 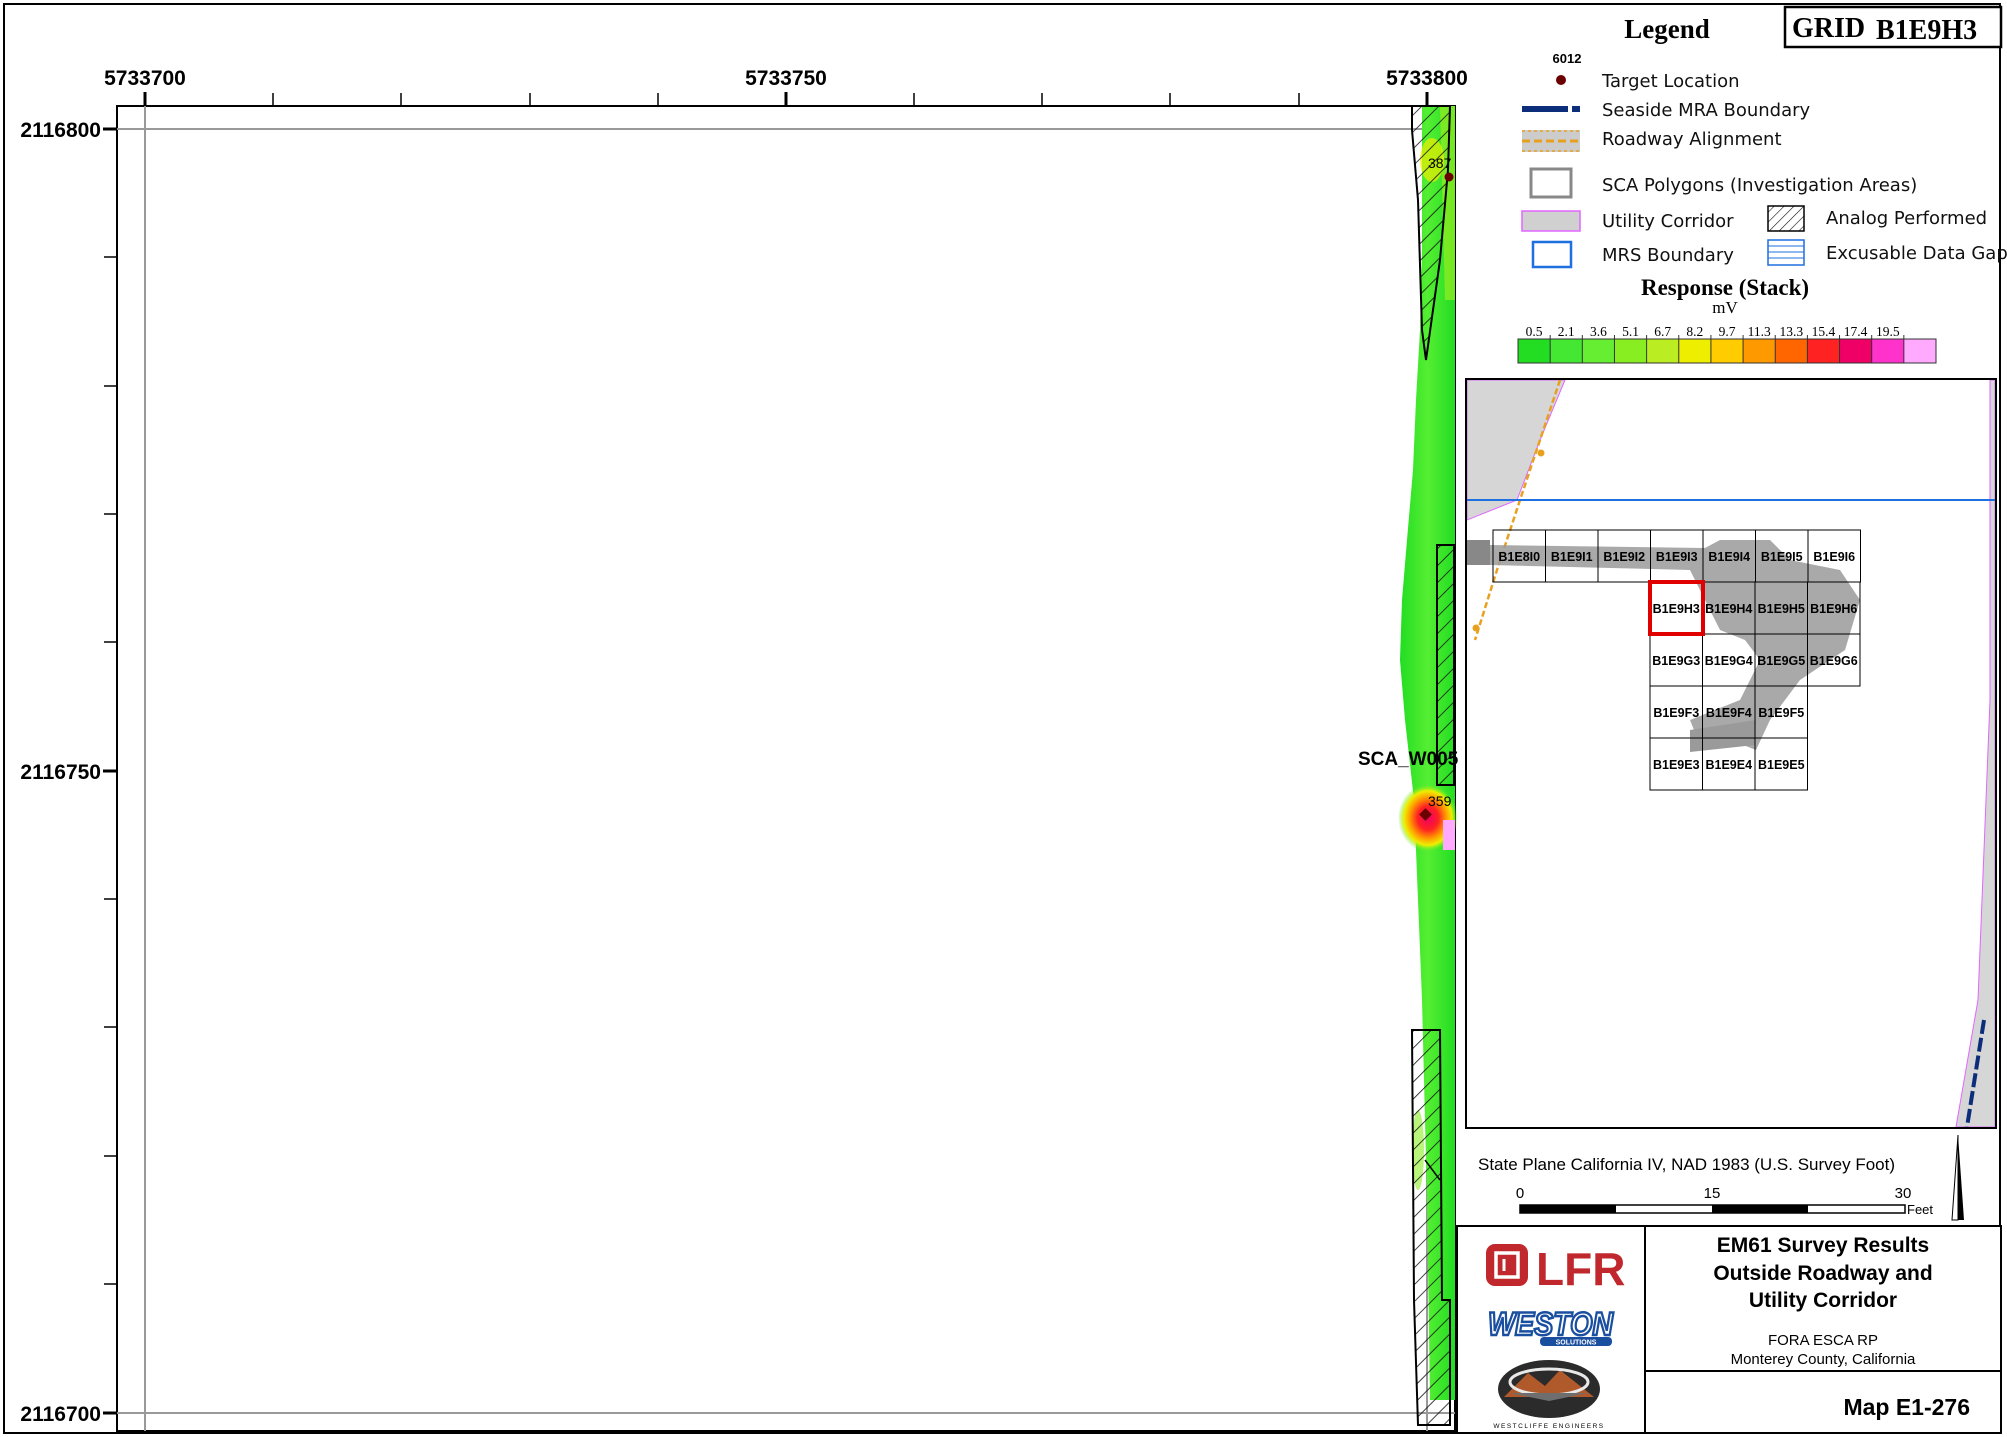 I want to click on y-coordinate-label: 2116750, so click(x=60, y=772).